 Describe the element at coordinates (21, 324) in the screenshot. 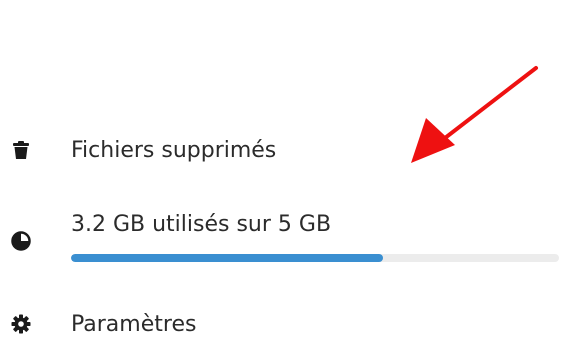

I see `gear-icon` at that location.